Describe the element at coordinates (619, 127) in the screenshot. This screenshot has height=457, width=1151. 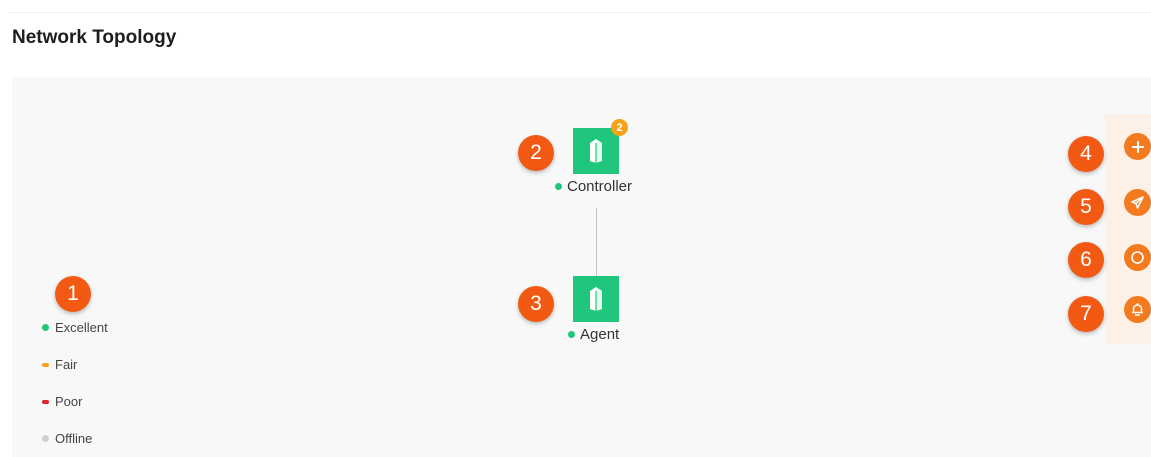
I see `notification-badge: 2` at that location.